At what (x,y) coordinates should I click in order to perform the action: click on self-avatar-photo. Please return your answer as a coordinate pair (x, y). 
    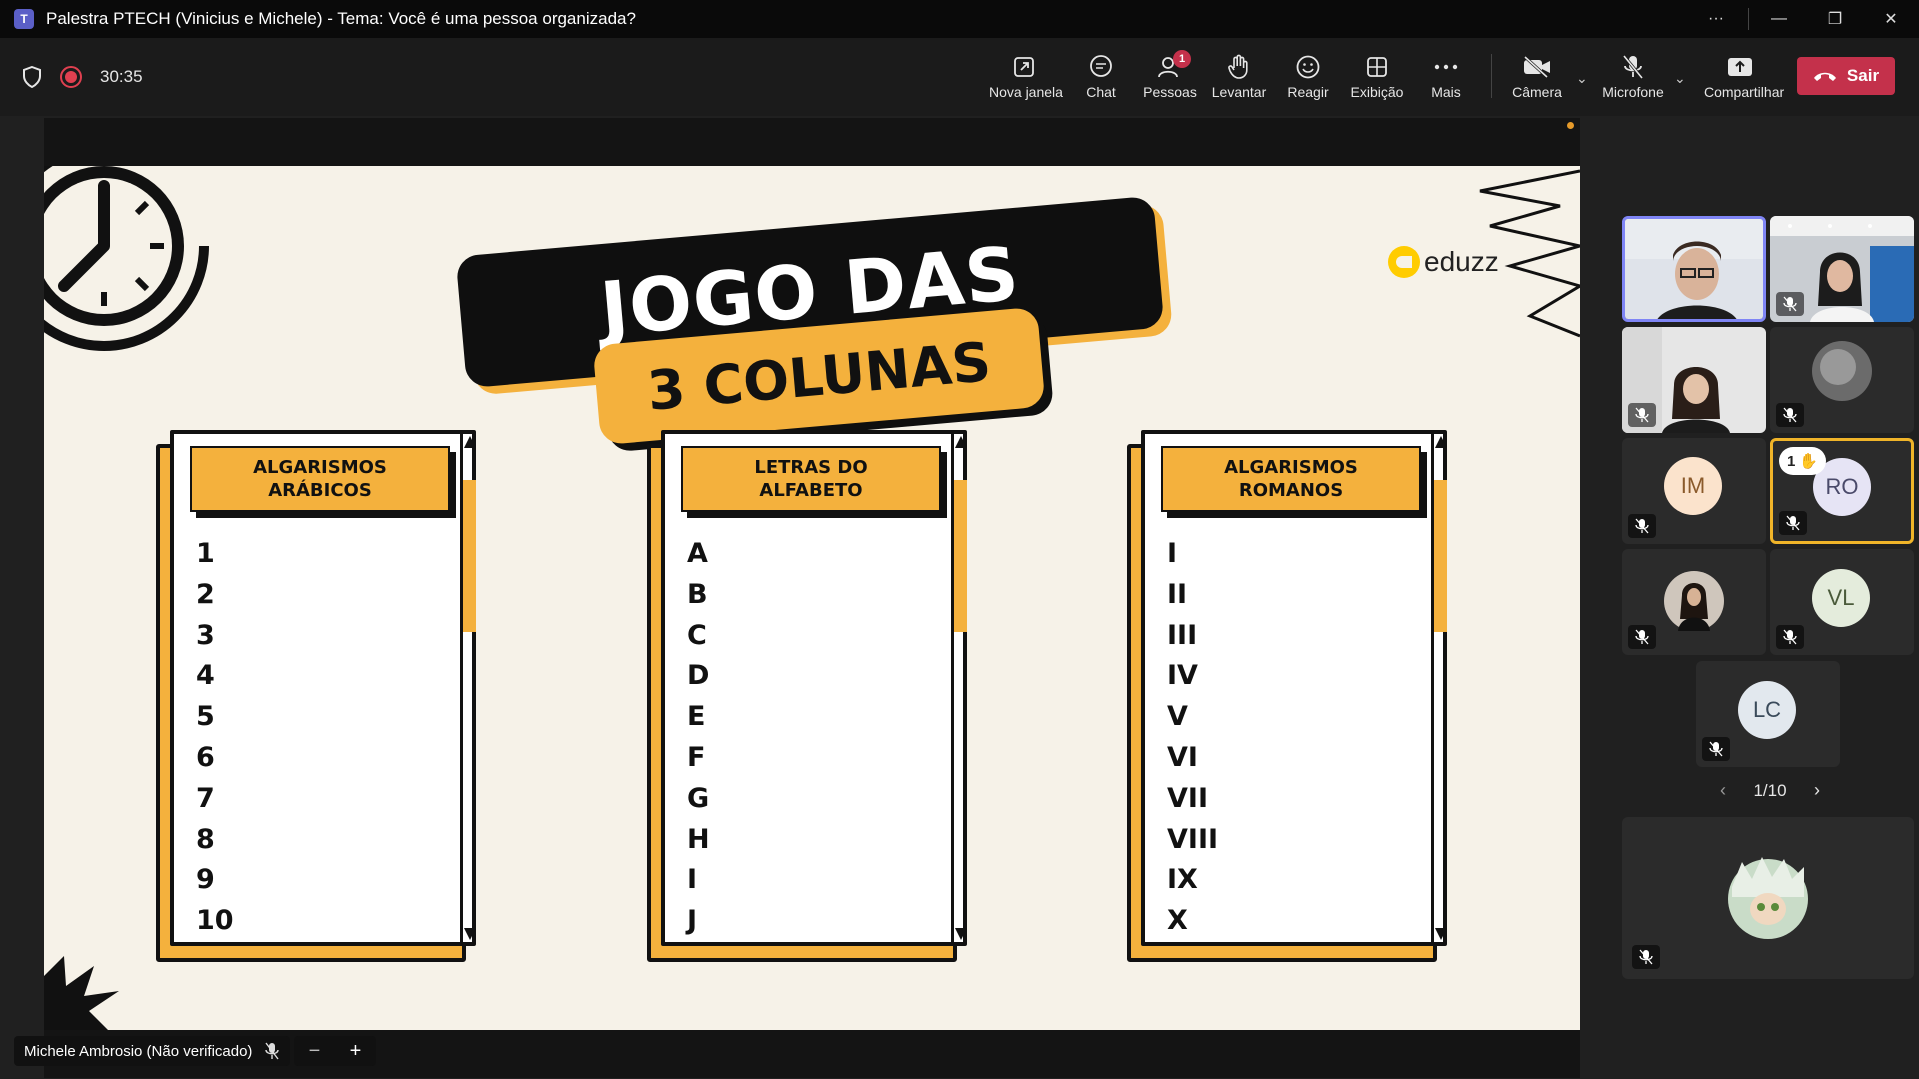
    Looking at the image, I should click on (1768, 898).